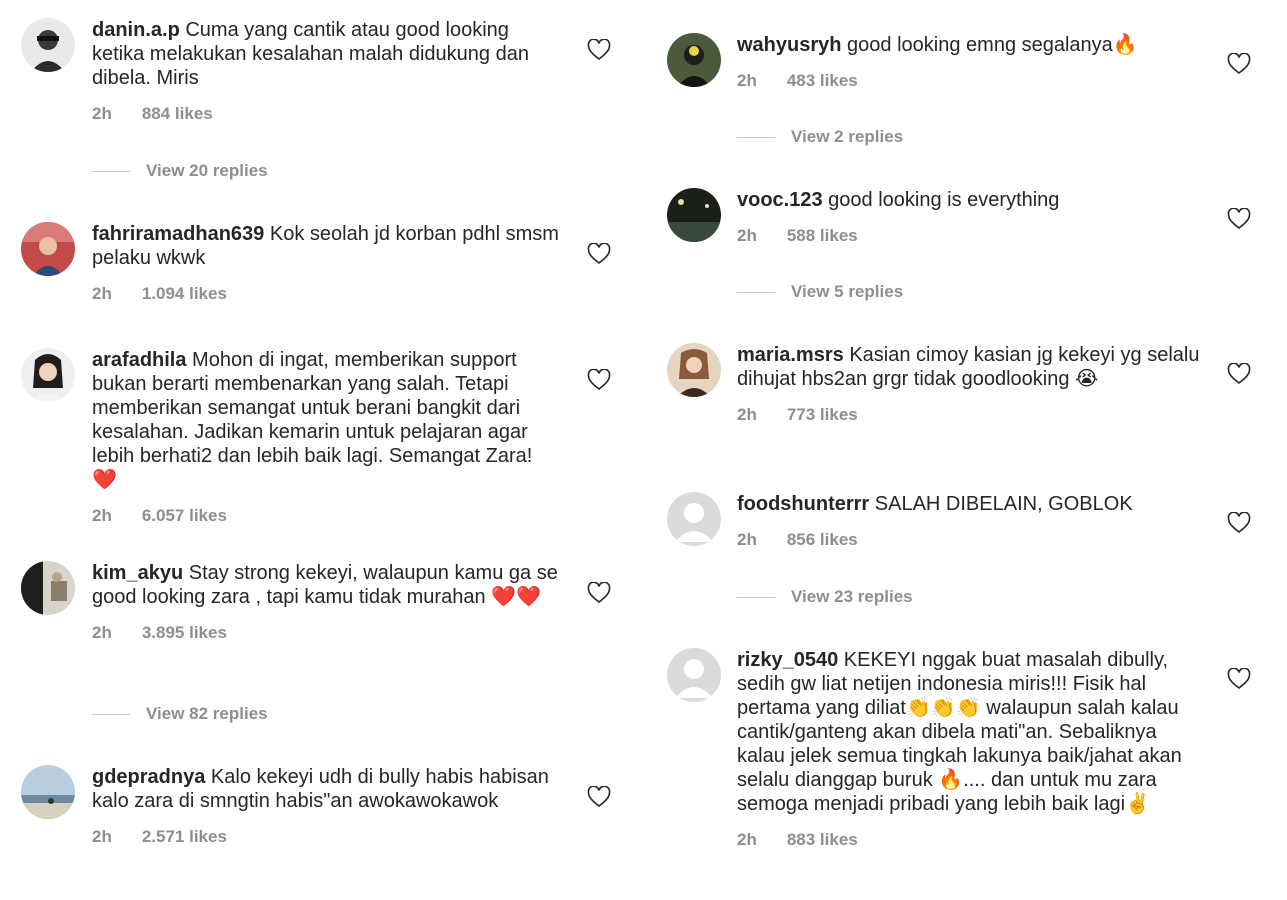 The image size is (1287, 900). I want to click on username-link: wahyusryh, so click(789, 45).